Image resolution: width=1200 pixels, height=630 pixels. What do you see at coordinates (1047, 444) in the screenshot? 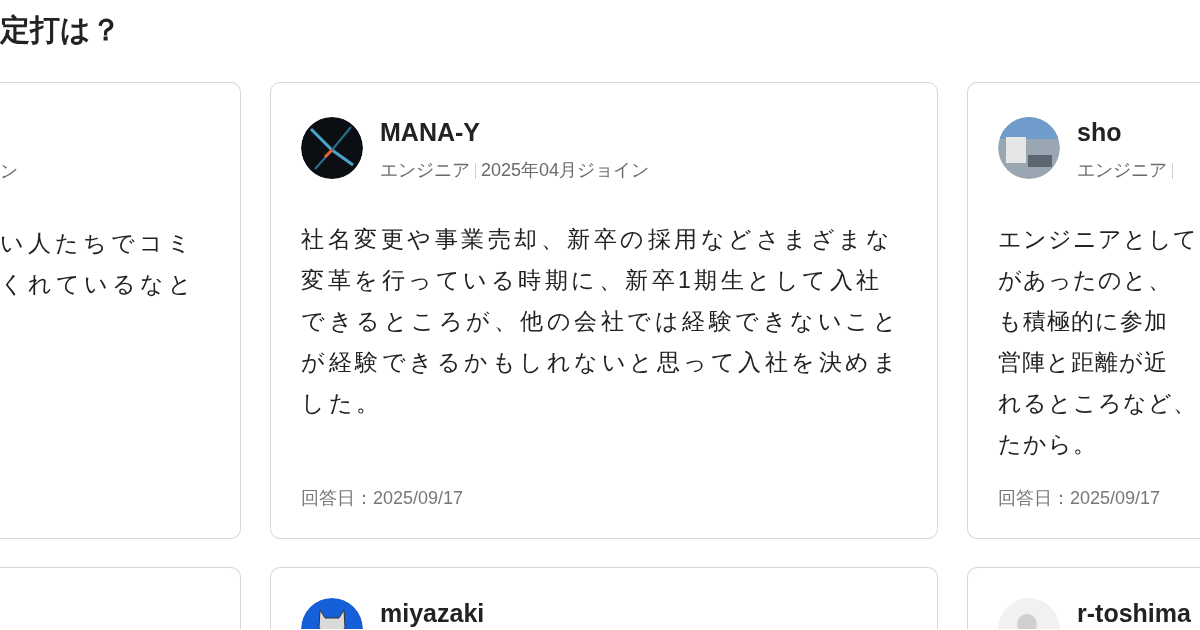
I see `answer-text-line: たから。` at bounding box center [1047, 444].